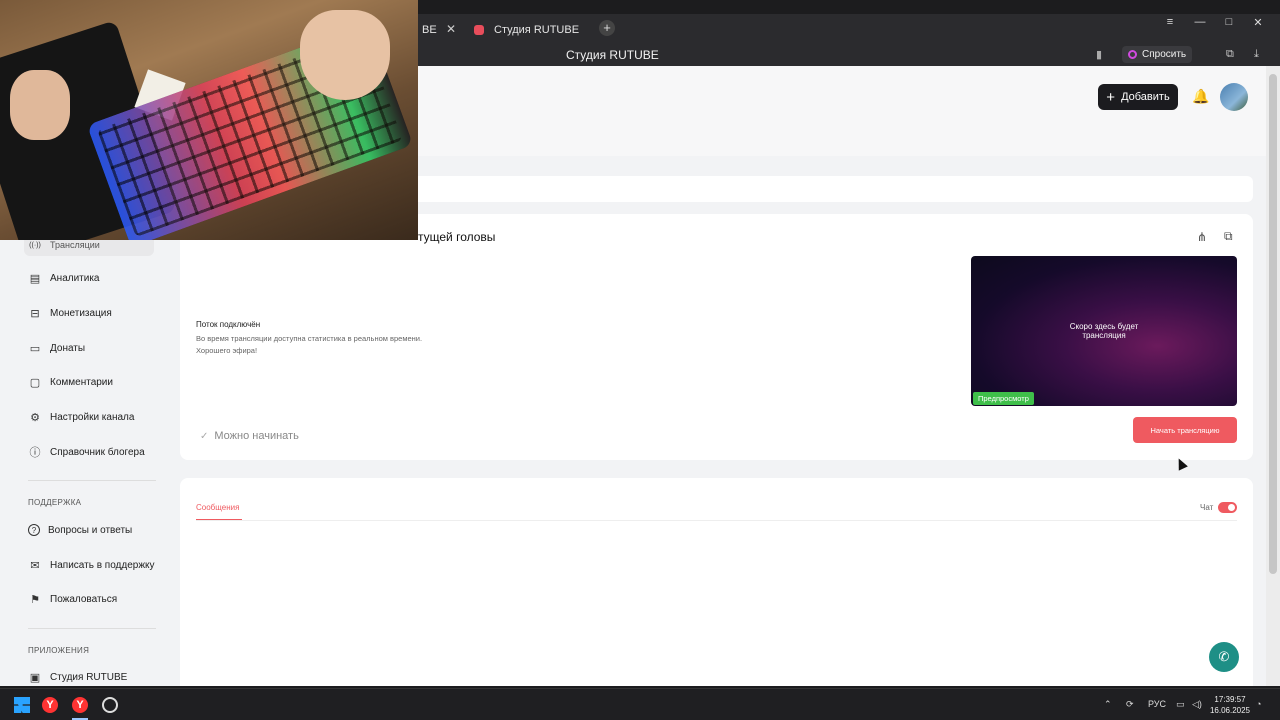  What do you see at coordinates (537, 30) in the screenshot?
I see `tab-label: Студия RUTUBE` at bounding box center [537, 30].